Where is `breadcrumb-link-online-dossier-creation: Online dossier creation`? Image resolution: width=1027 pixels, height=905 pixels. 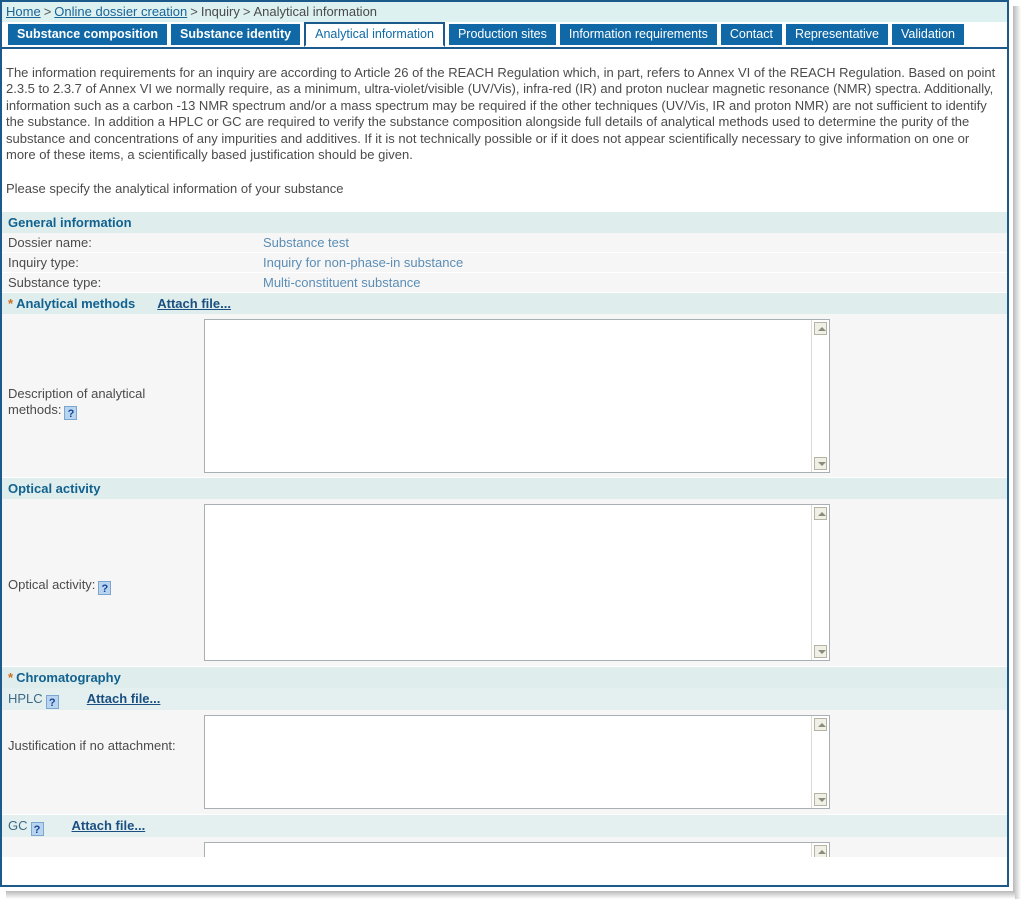
breadcrumb-link-online-dossier-creation: Online dossier creation is located at coordinates (120, 11).